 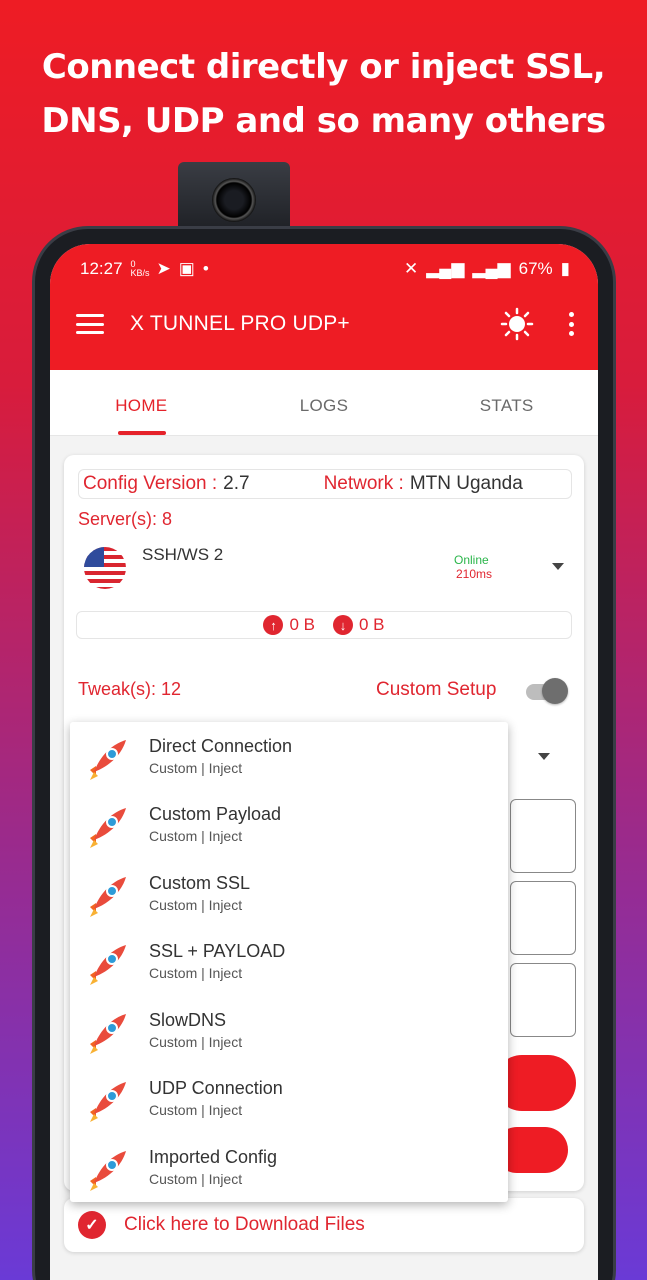 I want to click on download-banner: ✓ Click here to Download Files, so click(x=324, y=1225).